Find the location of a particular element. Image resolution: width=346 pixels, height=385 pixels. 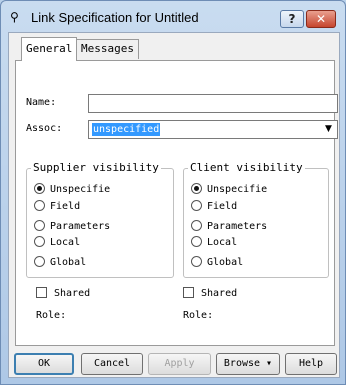

client-shared-checkbox: Shared is located at coordinates (210, 294).